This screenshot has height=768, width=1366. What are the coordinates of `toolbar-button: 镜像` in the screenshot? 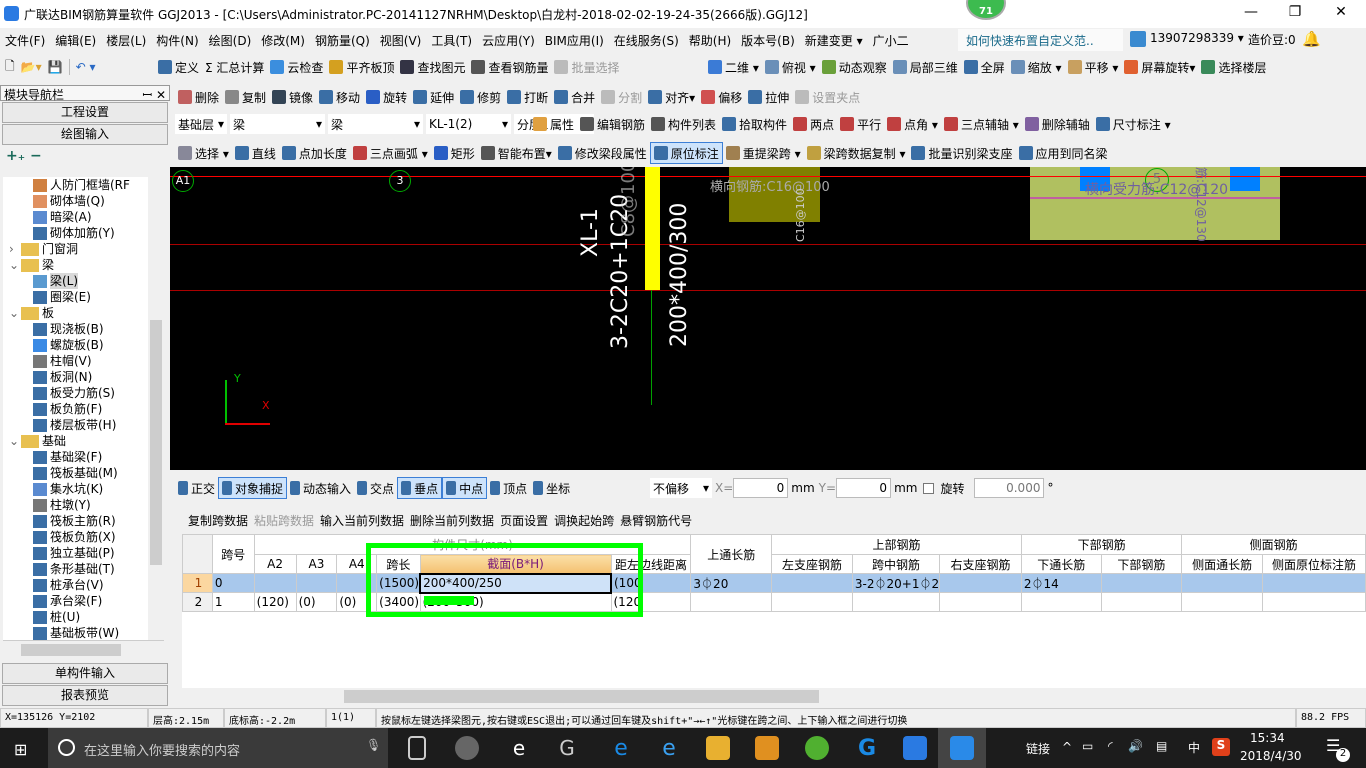 It's located at (292, 97).